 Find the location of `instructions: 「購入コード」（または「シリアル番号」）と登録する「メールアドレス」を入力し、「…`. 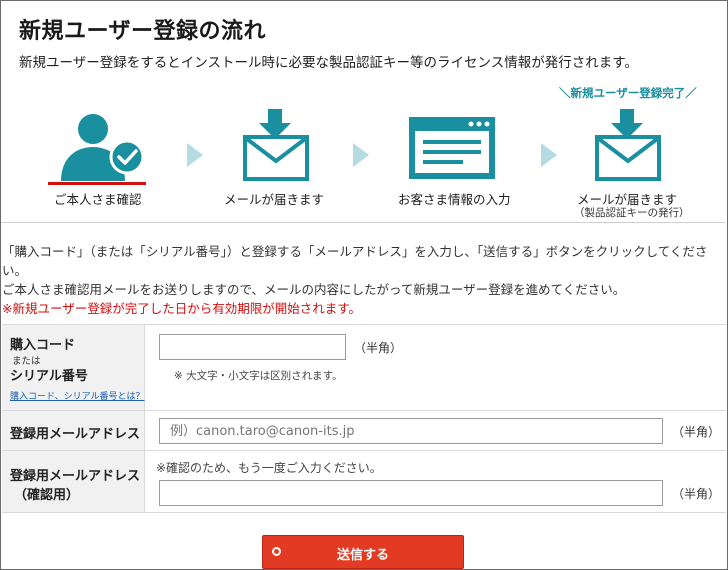

instructions: 「購入コード」（または「シリアル番号」）と登録する「メールアドレス」を入力し、「… is located at coordinates (364, 280).